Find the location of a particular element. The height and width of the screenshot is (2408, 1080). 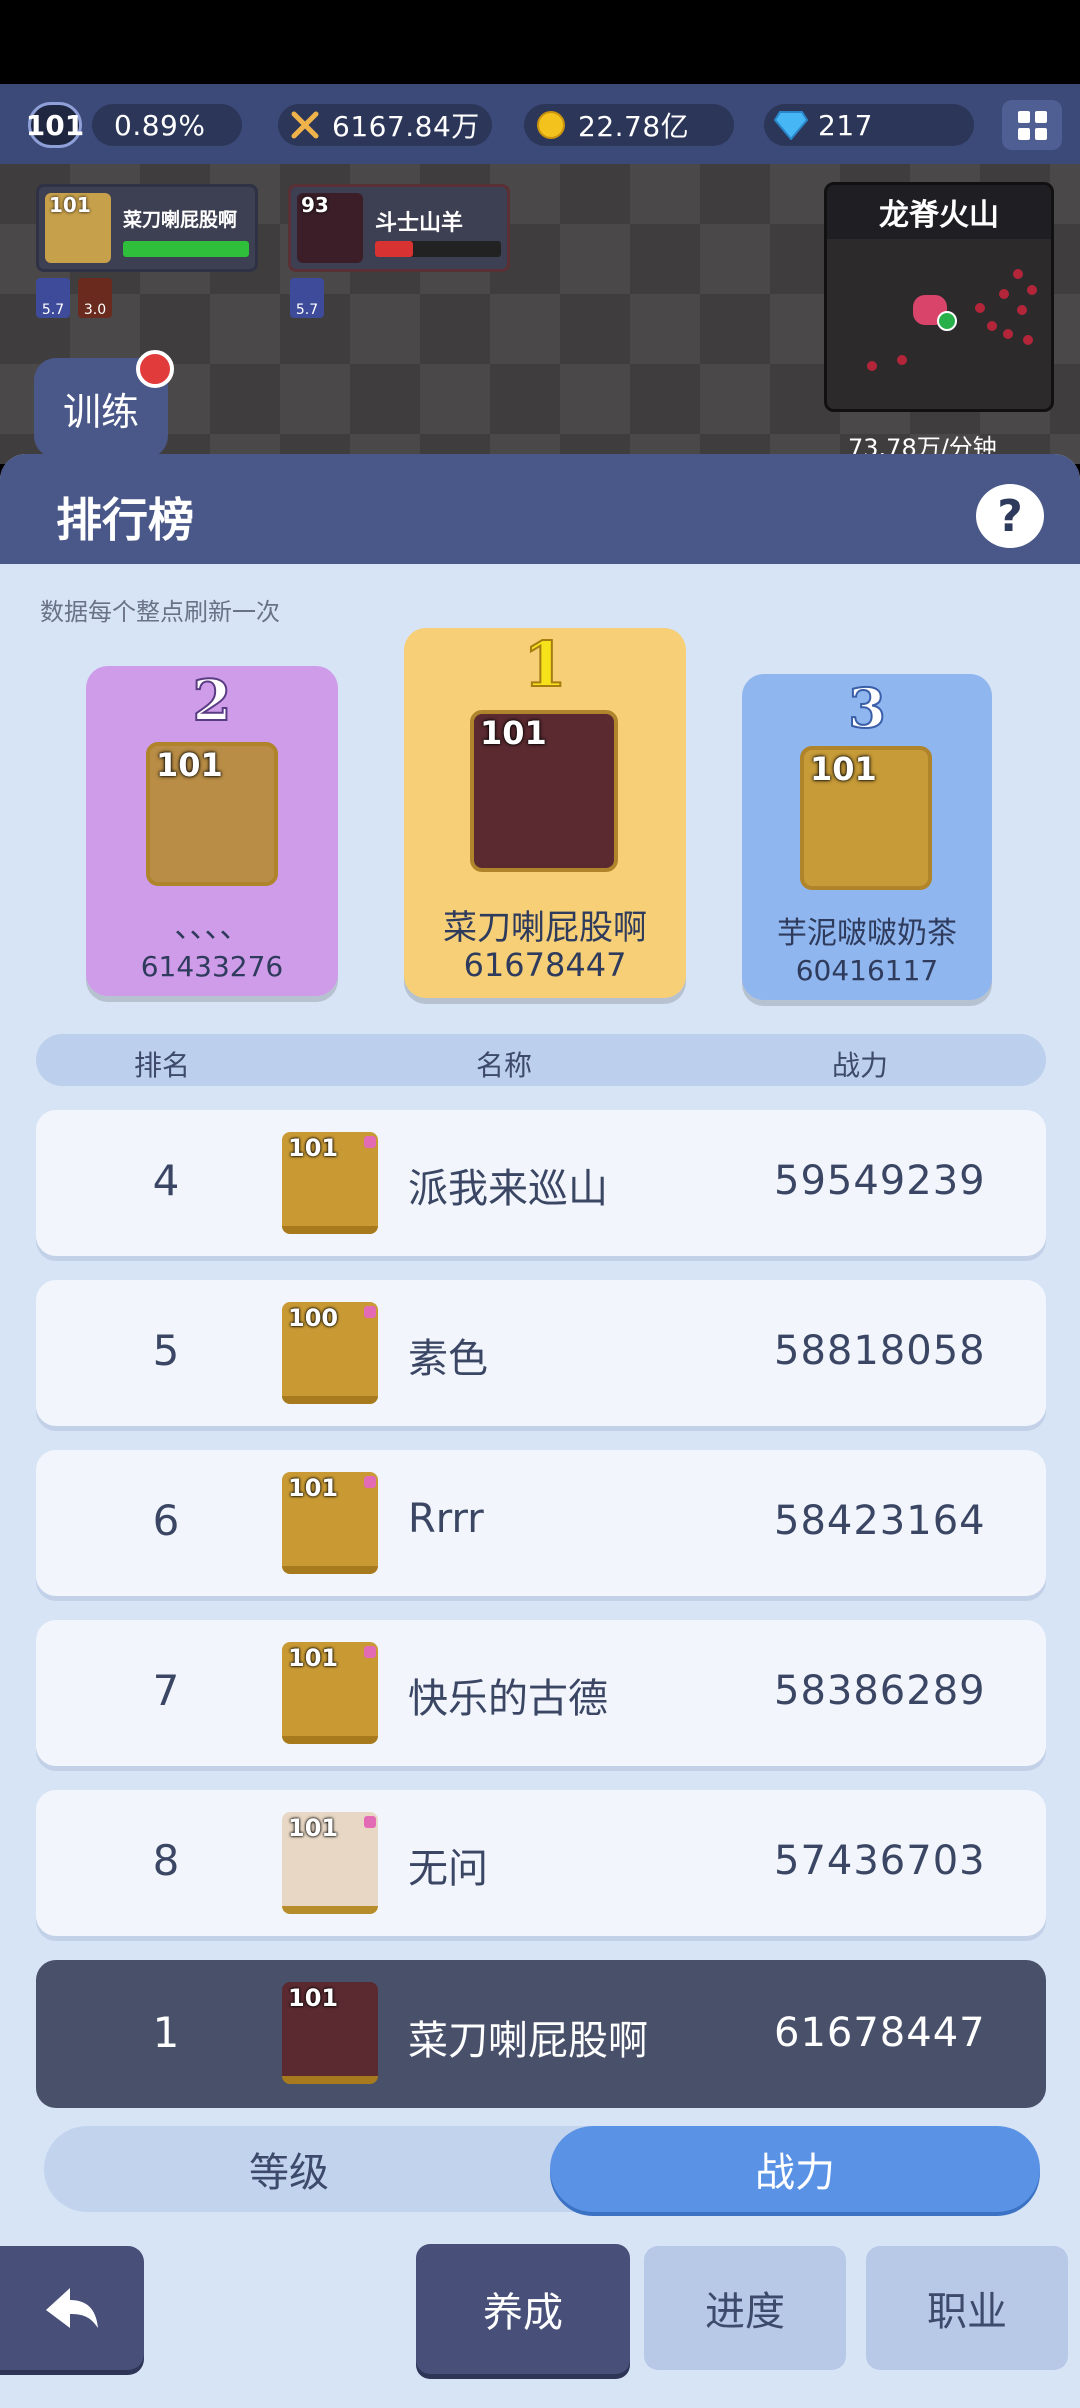

col-rank: 排名 is located at coordinates (162, 1065).